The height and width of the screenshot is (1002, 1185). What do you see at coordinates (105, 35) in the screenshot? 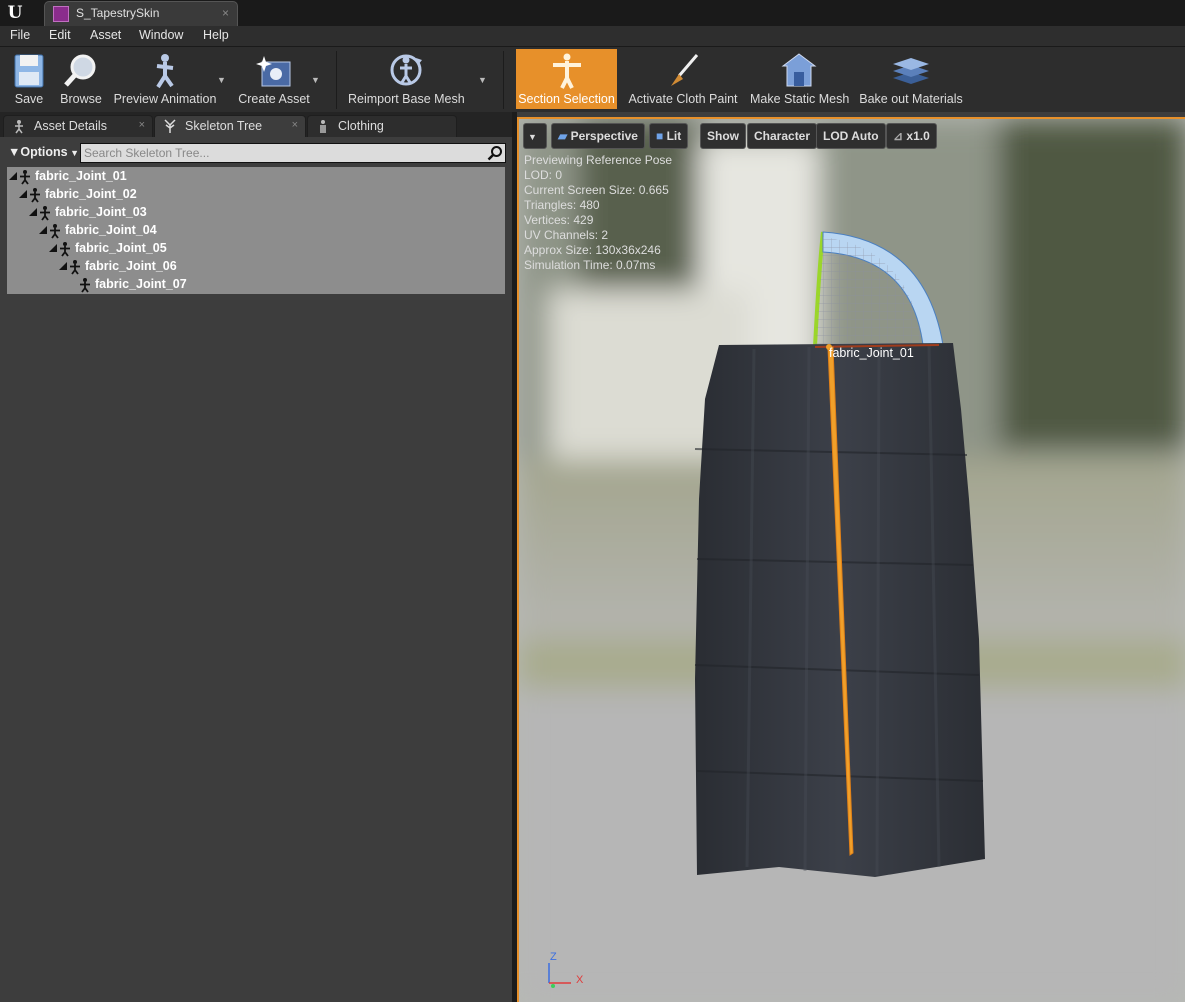
I see `menu-asset: Asset` at bounding box center [105, 35].